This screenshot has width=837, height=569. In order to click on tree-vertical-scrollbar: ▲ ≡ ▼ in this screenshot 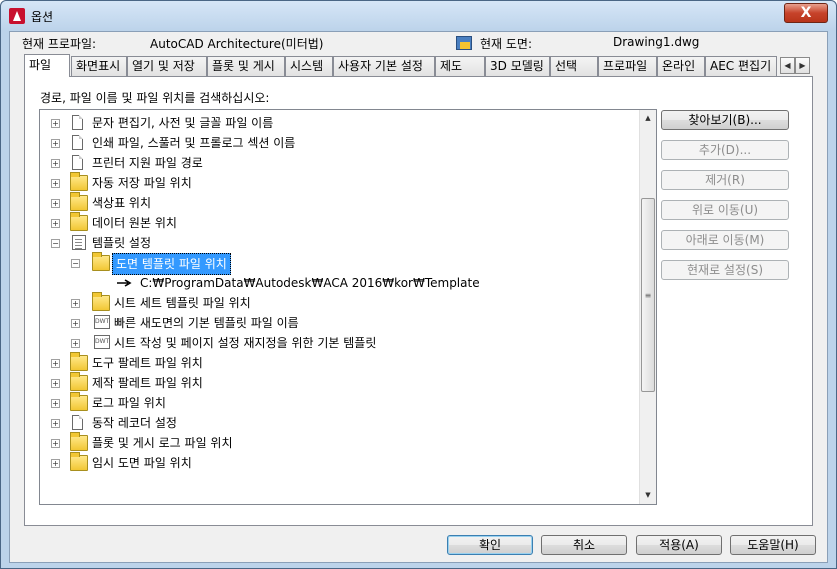, I will do `click(647, 307)`.